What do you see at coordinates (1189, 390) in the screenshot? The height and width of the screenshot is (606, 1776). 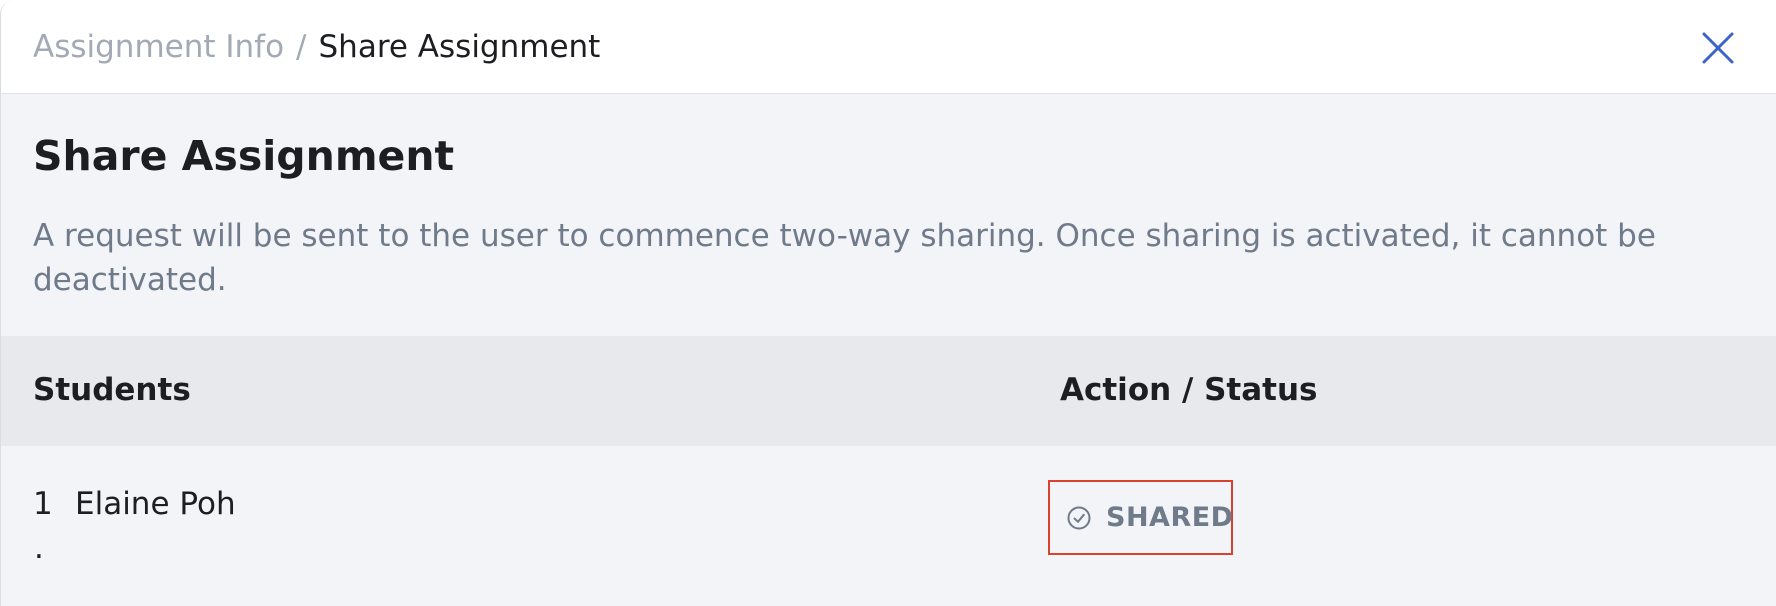 I see `column-header-action-status: Action / Status` at bounding box center [1189, 390].